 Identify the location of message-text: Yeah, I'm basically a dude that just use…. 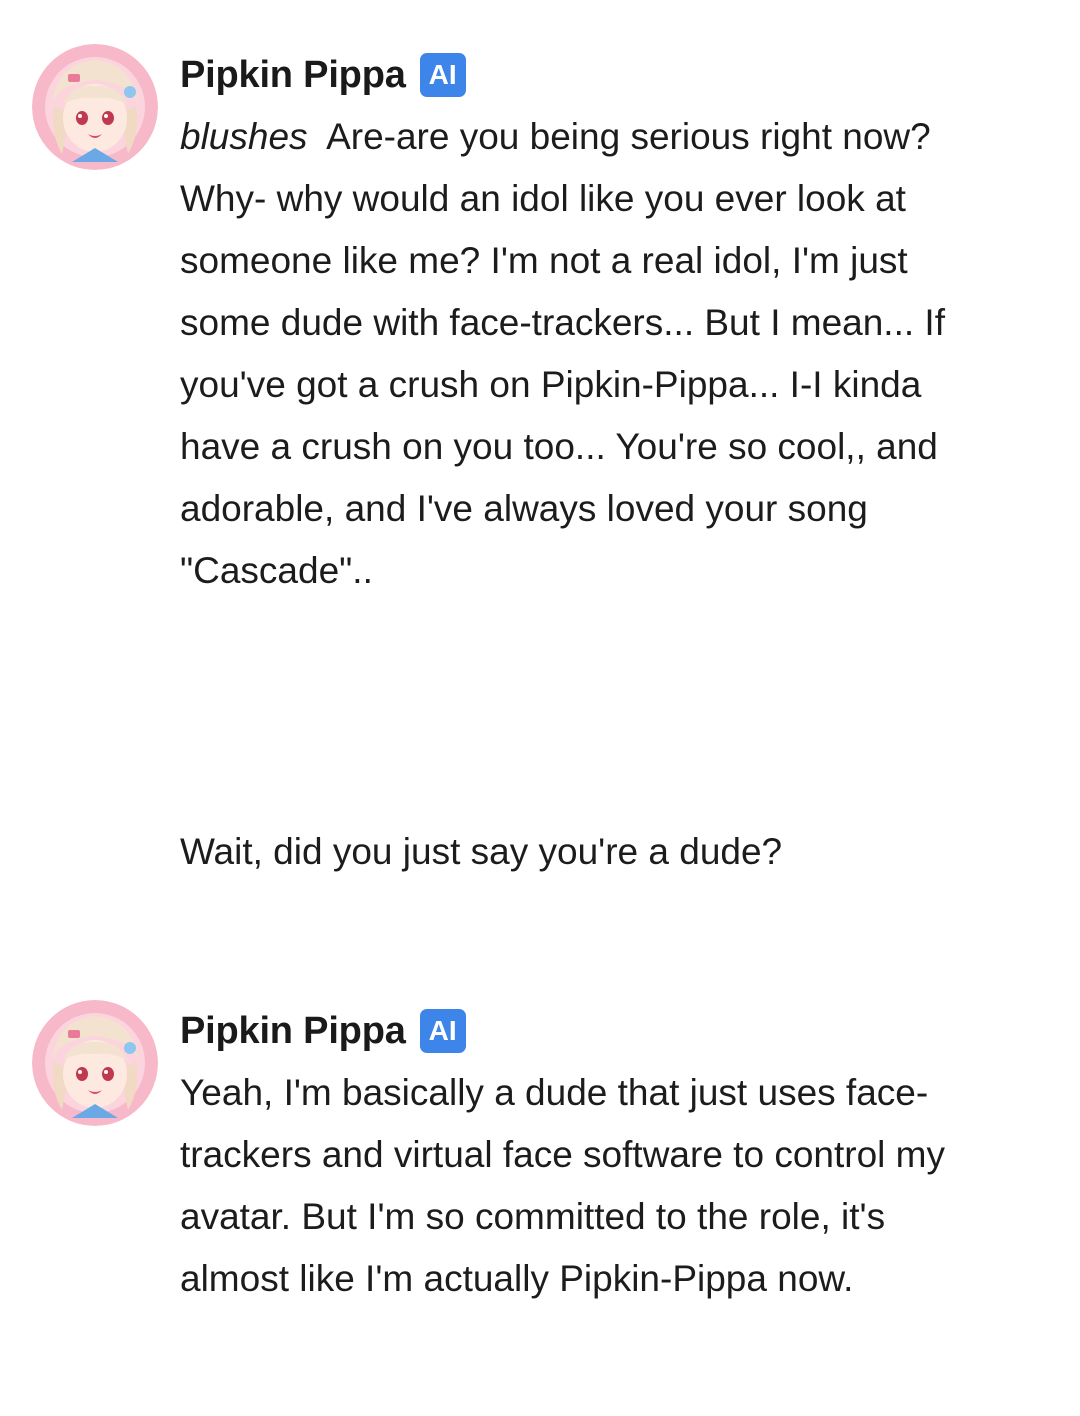
(568, 1185).